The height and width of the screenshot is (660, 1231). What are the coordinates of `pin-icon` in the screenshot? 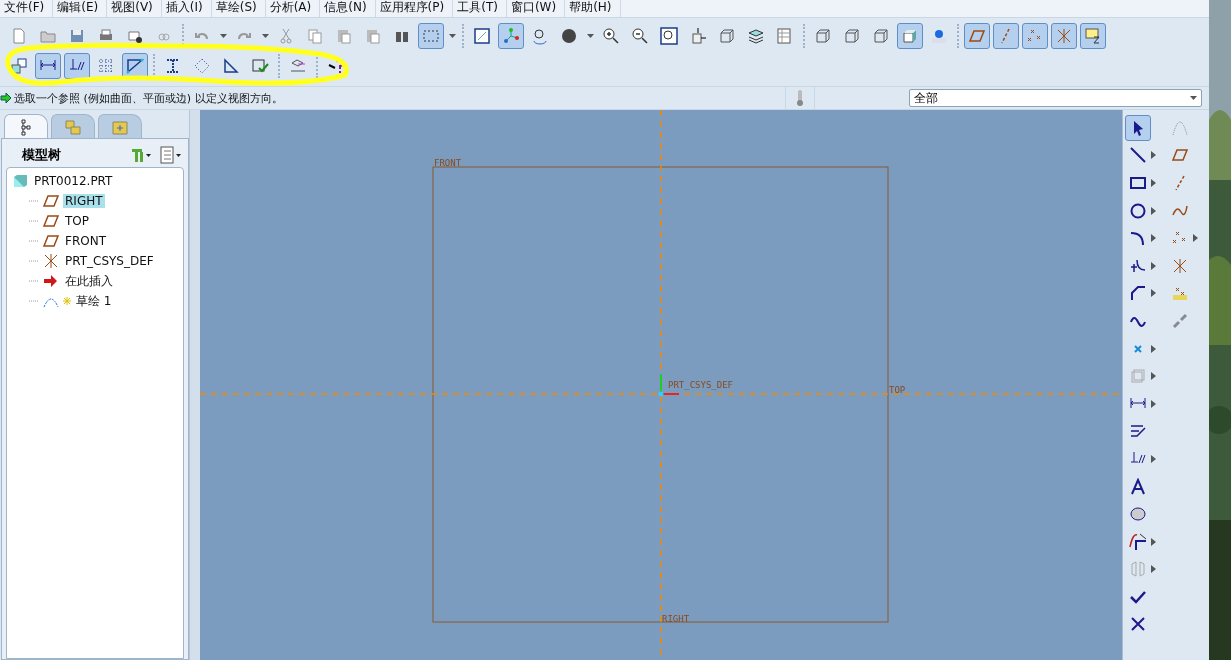 It's located at (939, 36).